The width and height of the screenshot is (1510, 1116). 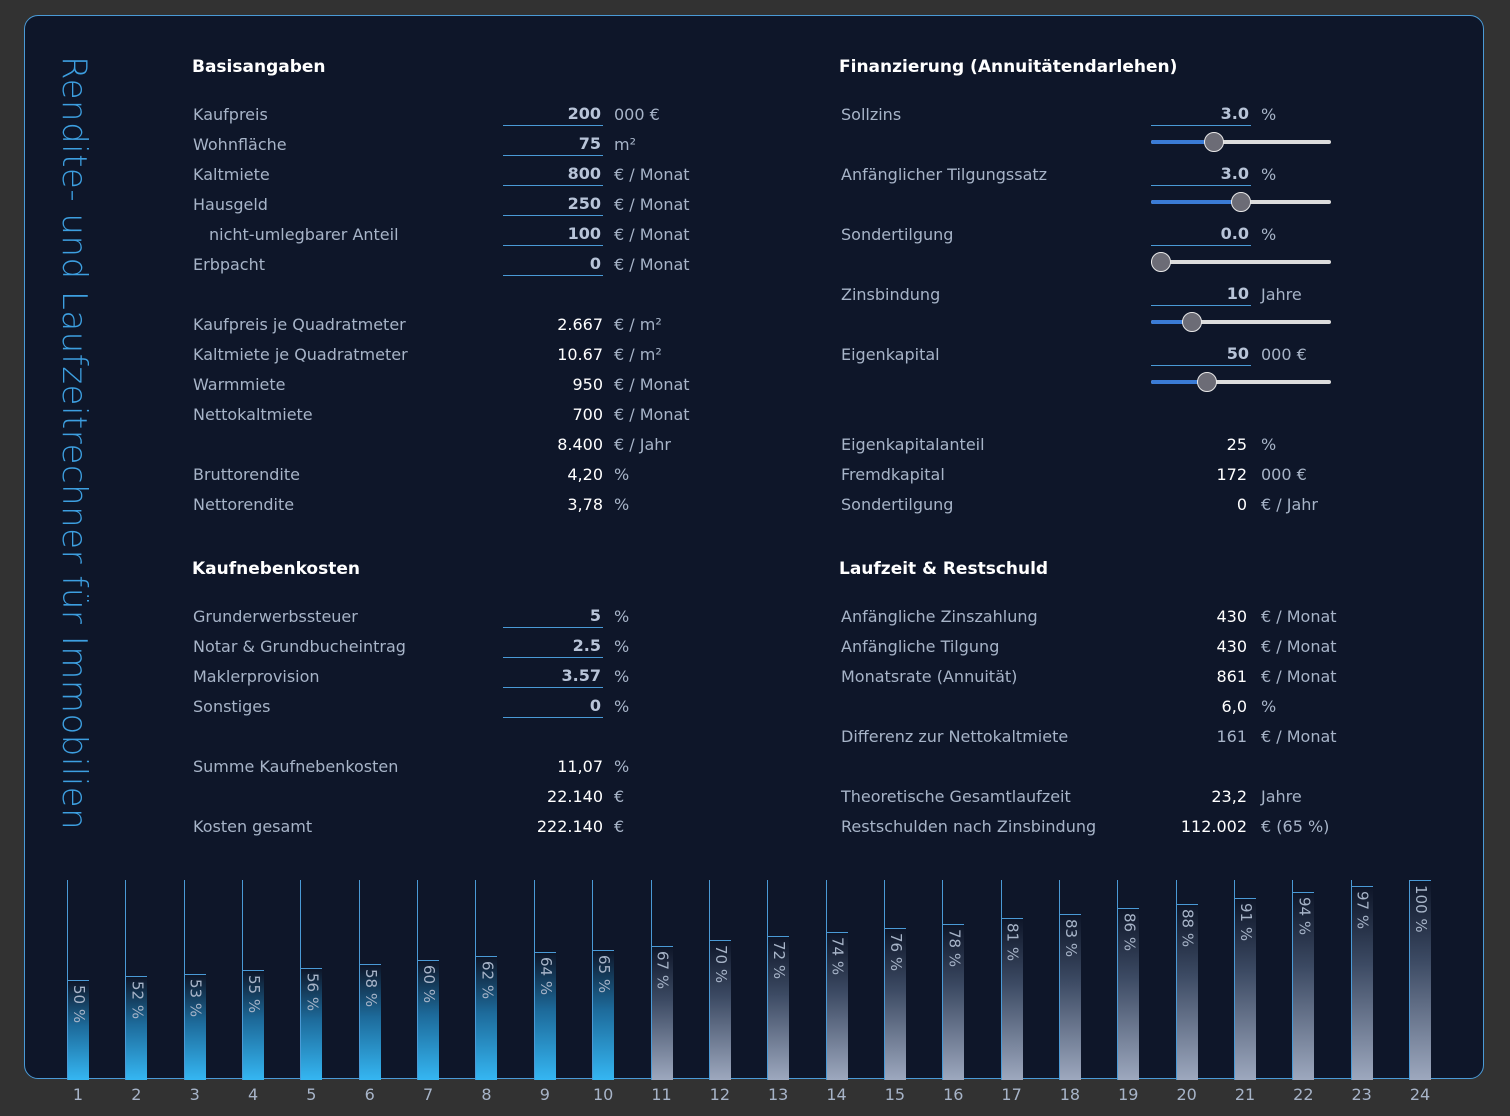 What do you see at coordinates (1187, 928) in the screenshot?
I see `bar-label: 88 %` at bounding box center [1187, 928].